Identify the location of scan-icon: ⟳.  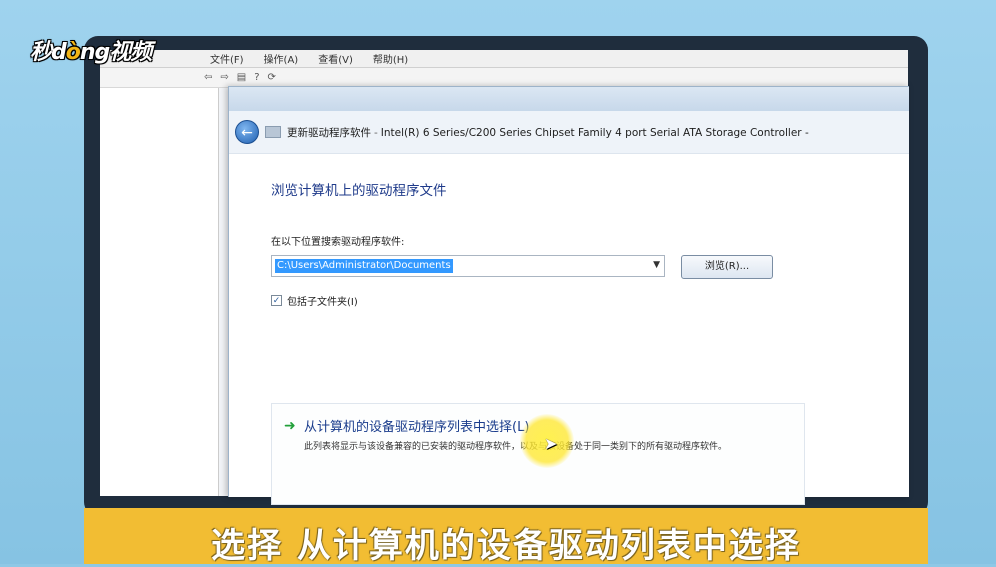
(272, 77).